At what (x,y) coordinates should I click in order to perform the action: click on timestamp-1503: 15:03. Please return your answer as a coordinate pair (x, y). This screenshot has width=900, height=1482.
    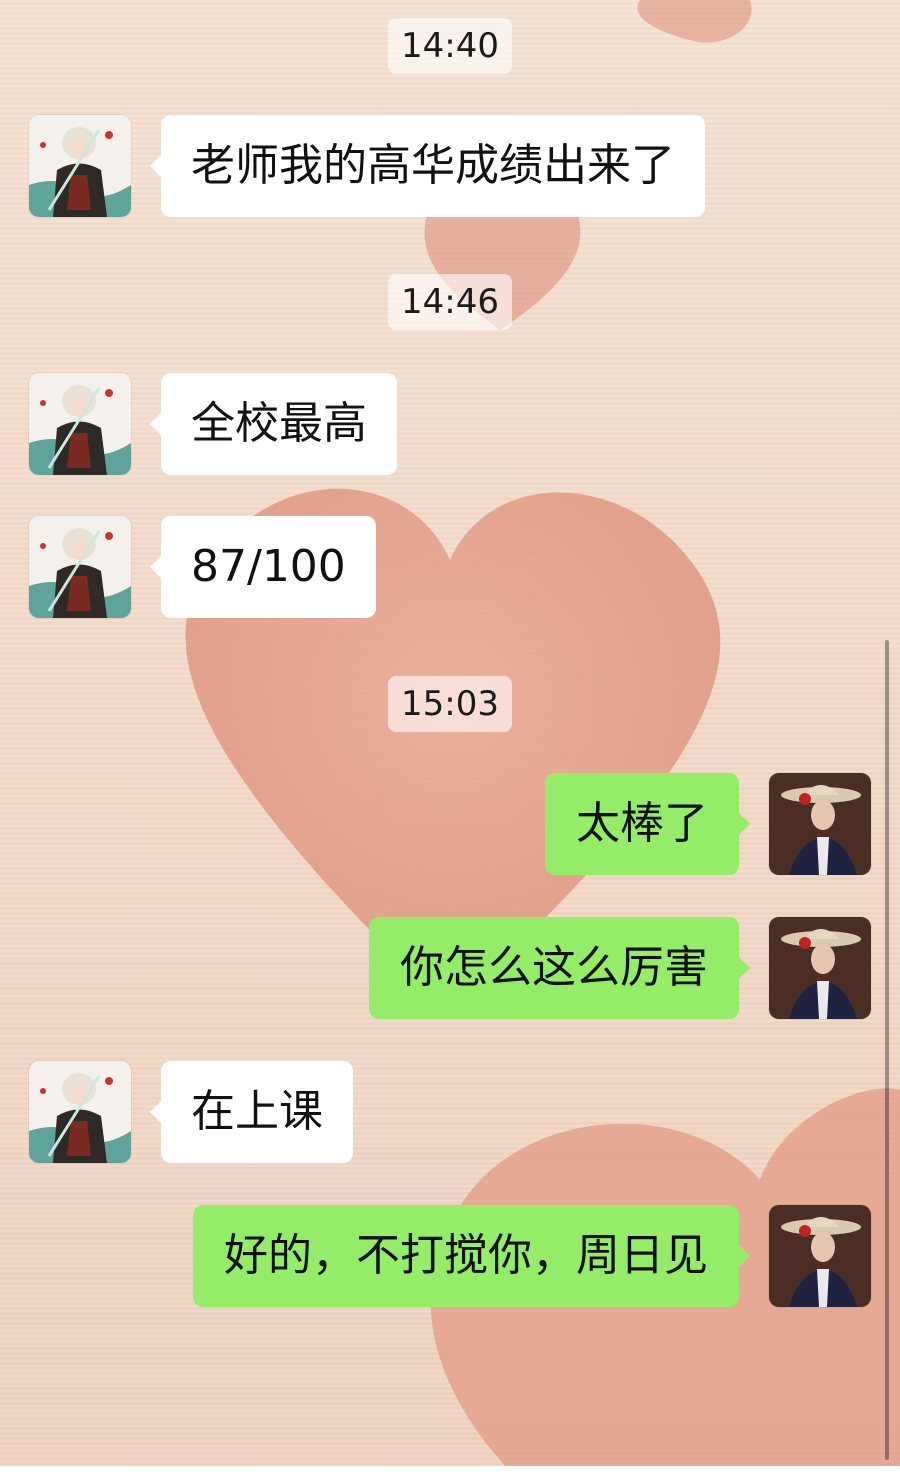
    Looking at the image, I should click on (450, 704).